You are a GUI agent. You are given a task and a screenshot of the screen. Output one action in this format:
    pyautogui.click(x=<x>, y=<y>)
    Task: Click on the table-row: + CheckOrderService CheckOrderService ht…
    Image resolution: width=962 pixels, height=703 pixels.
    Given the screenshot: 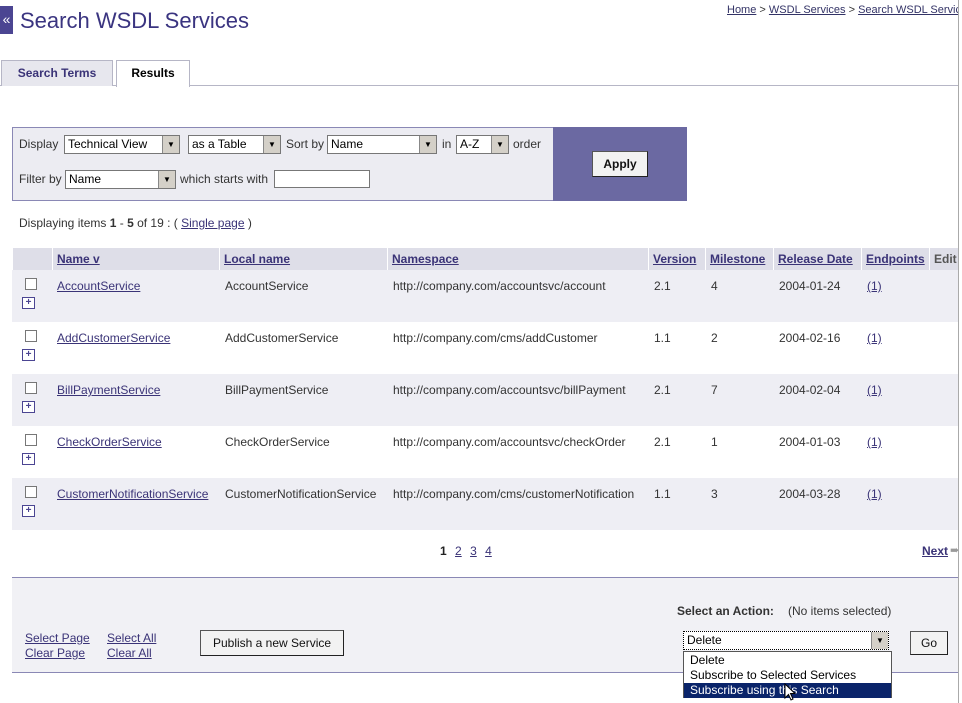 What is the action you would take?
    pyautogui.click(x=486, y=452)
    